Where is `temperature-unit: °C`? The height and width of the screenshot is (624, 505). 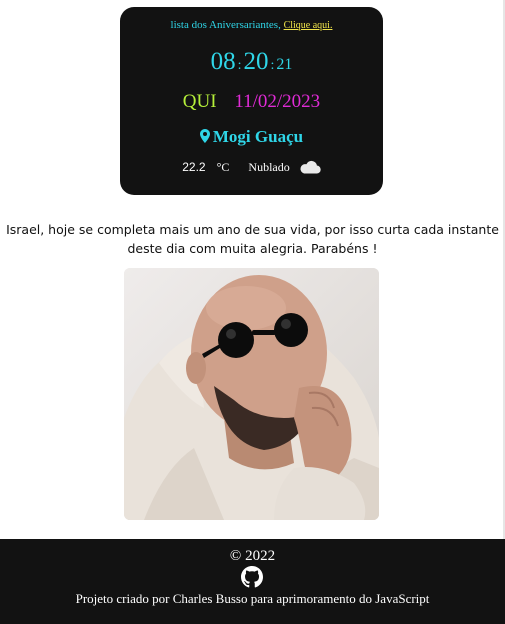 temperature-unit: °C is located at coordinates (223, 167).